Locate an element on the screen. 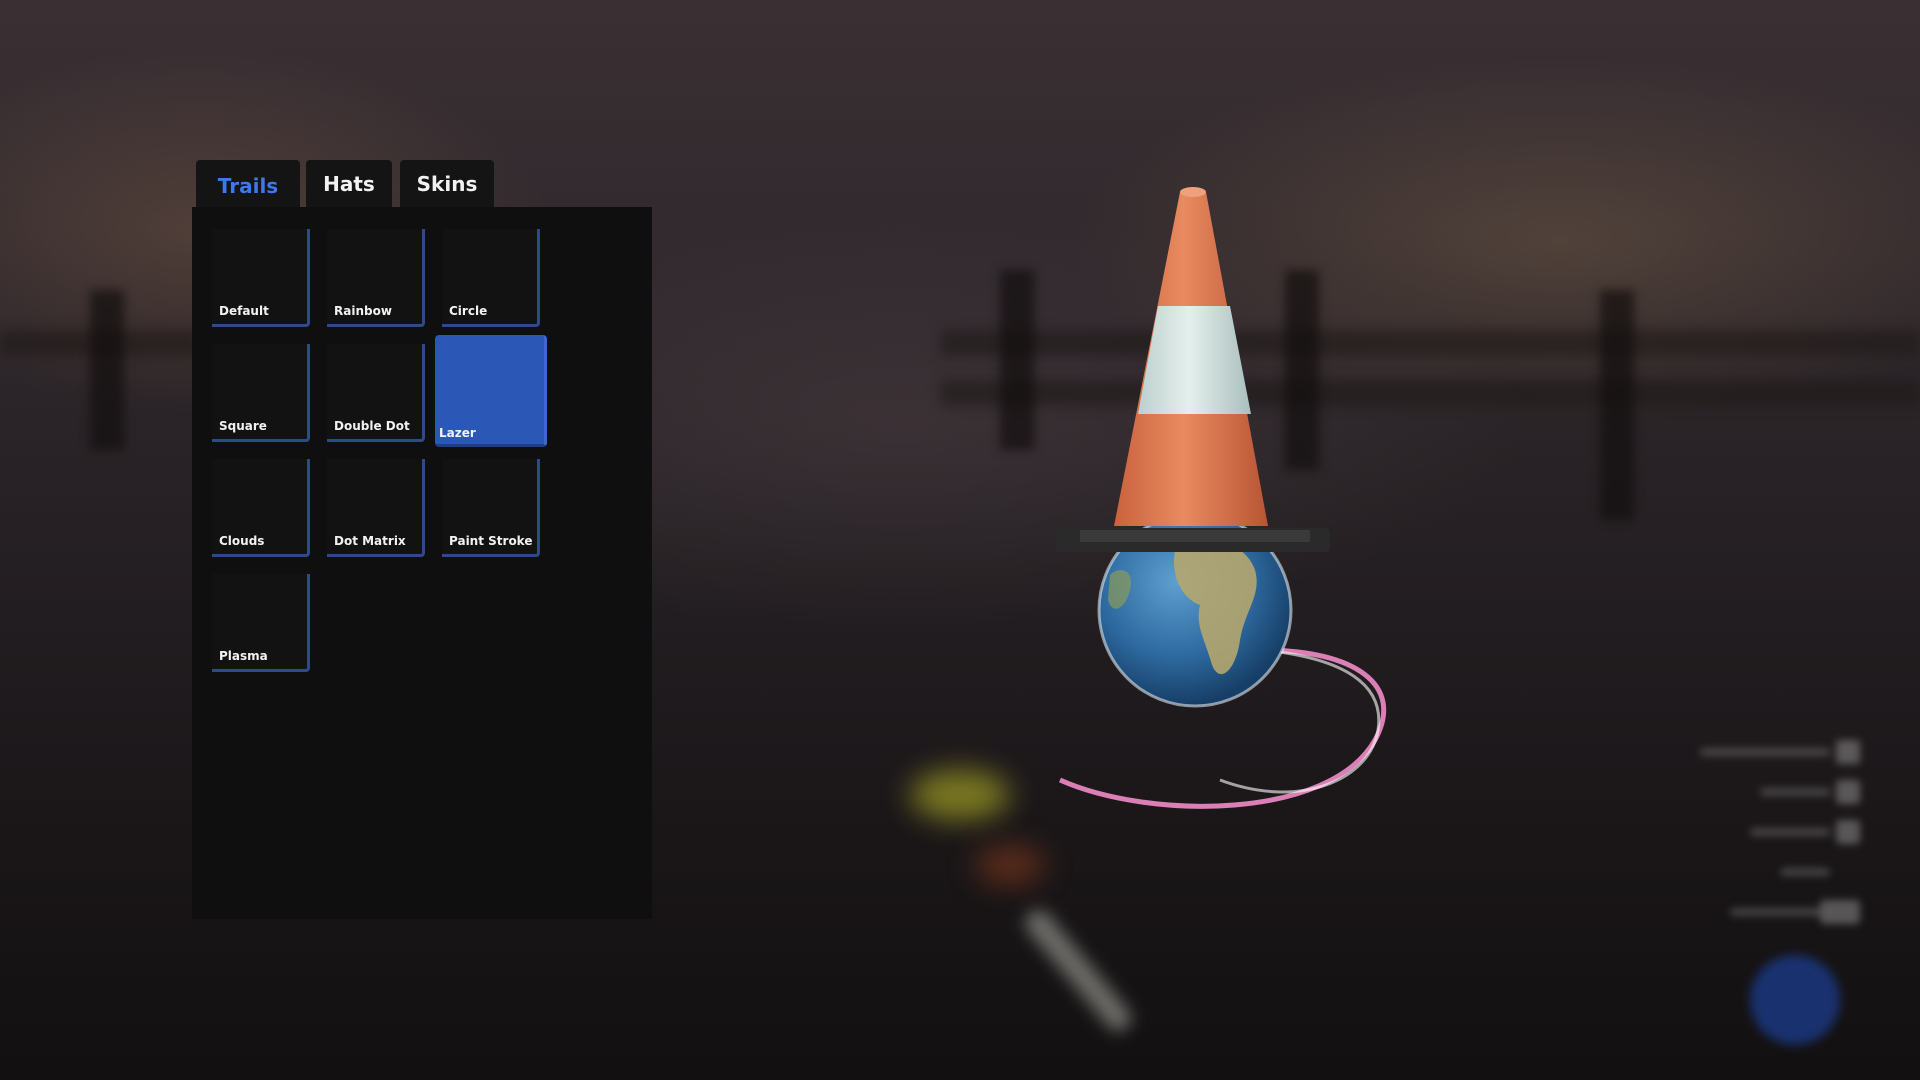  trail-tile-double-dot: Double Dot is located at coordinates (376, 393).